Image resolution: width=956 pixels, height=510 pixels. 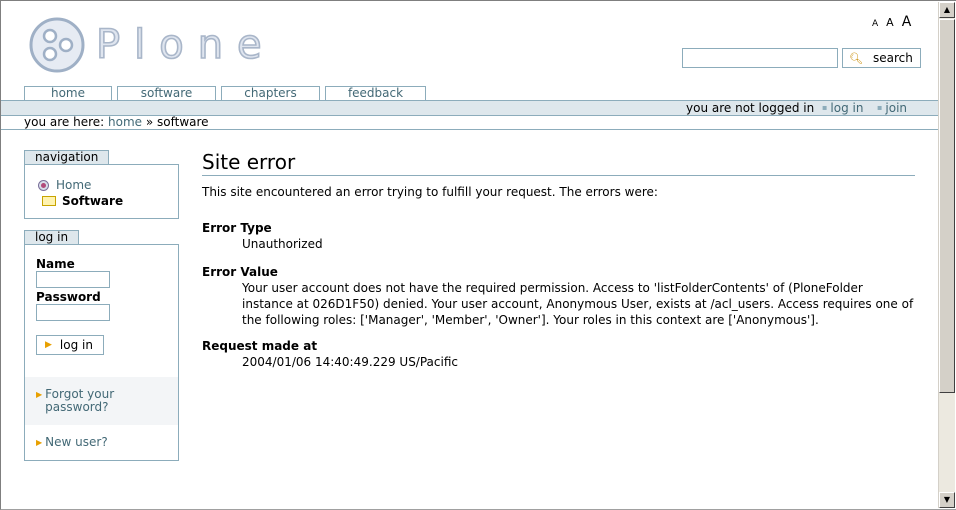 I want to click on scroll-up-icon: ▲, so click(x=947, y=10).